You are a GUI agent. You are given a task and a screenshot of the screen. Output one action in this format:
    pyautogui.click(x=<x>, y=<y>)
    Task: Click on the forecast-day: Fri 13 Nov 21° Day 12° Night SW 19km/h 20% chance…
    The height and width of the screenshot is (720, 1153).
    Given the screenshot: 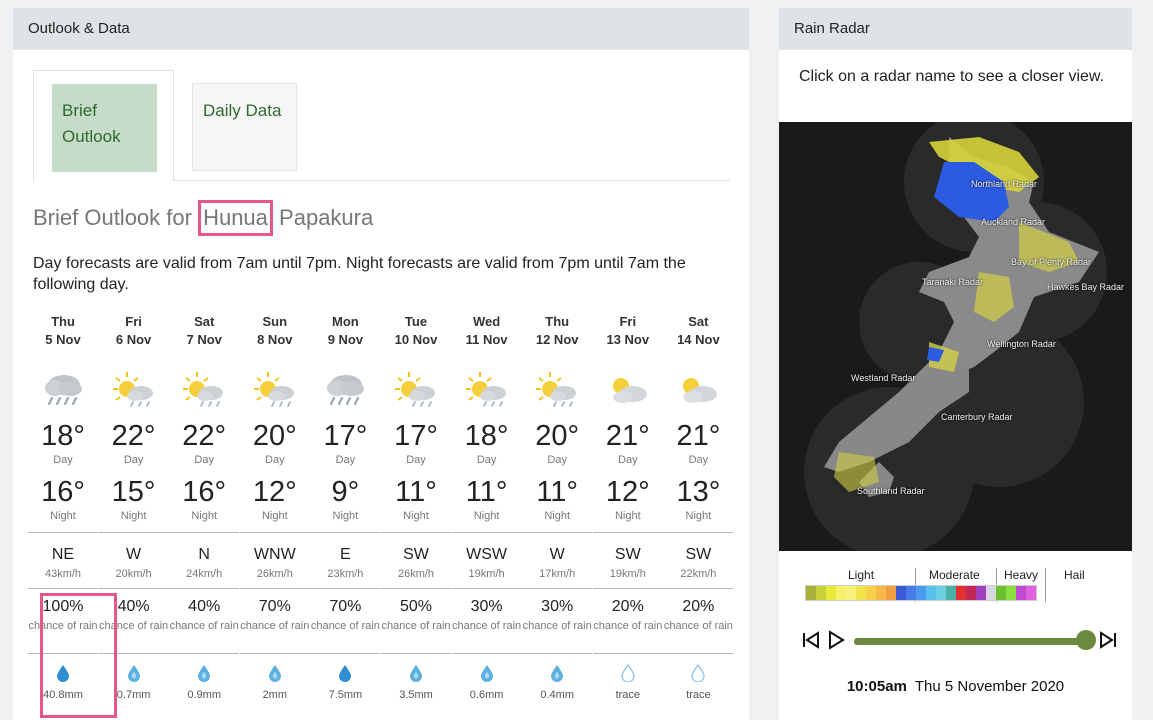 What is the action you would take?
    pyautogui.click(x=627, y=511)
    